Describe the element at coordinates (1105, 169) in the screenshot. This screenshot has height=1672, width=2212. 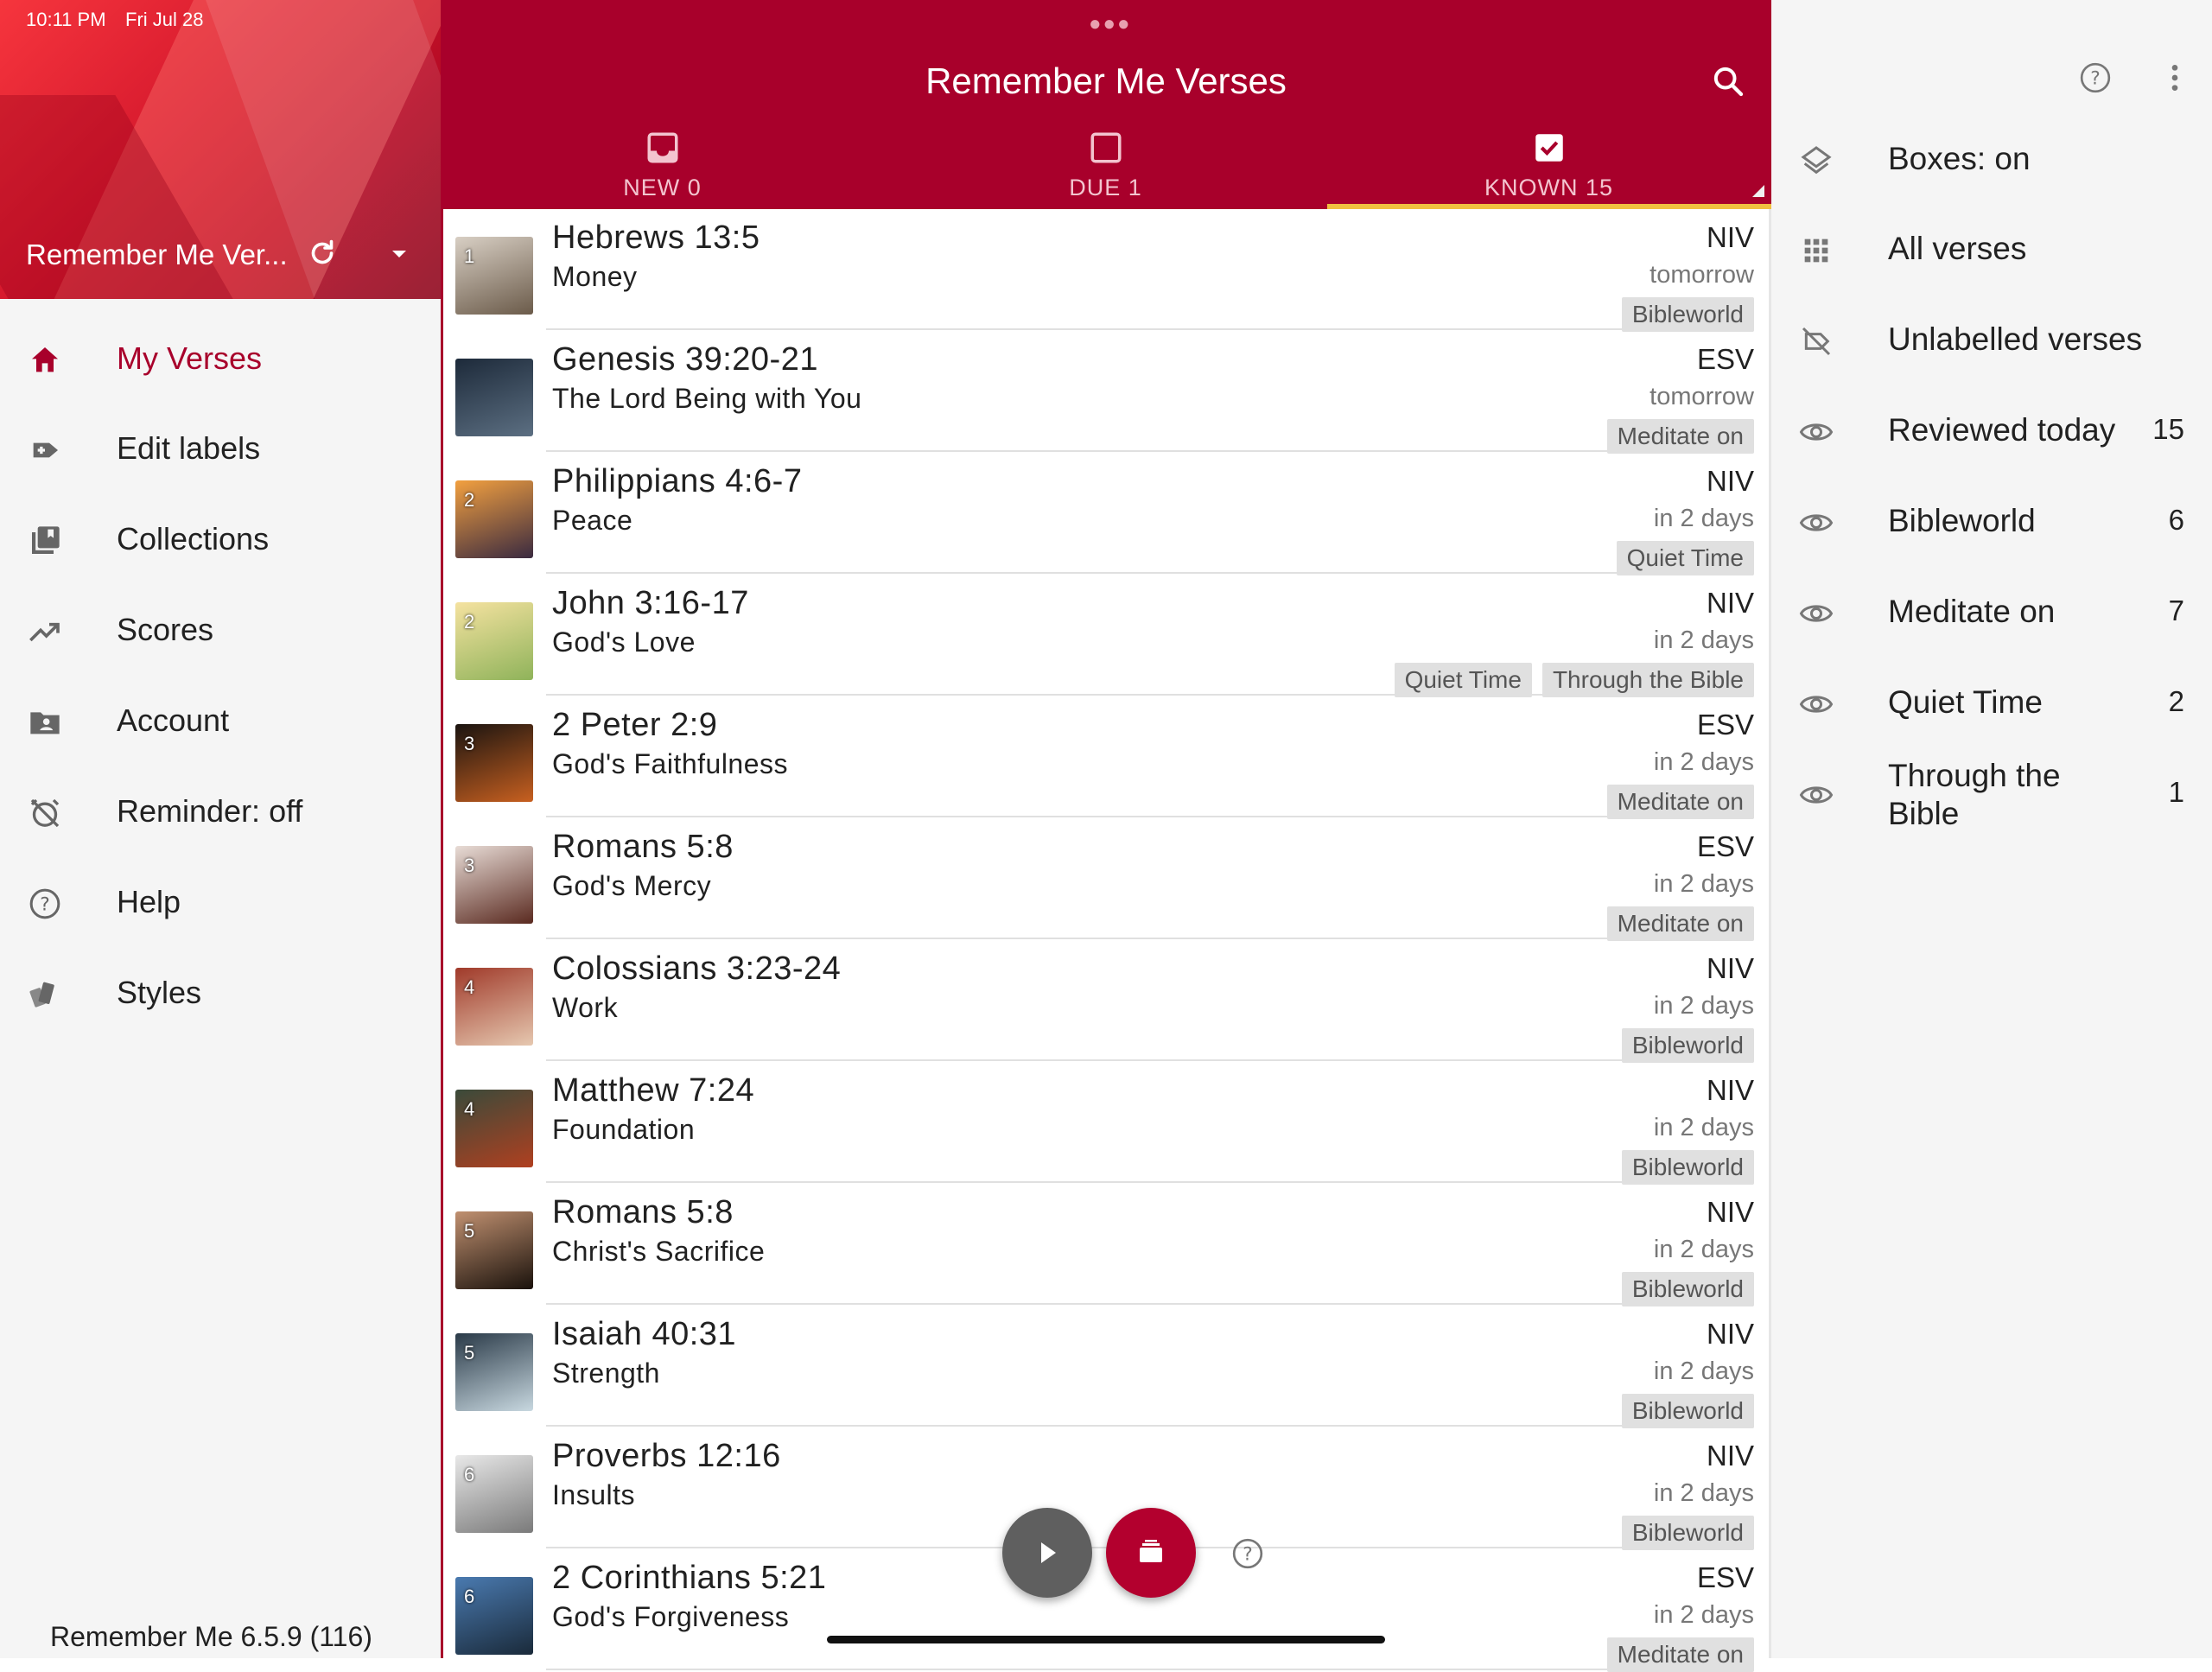
I see `tab-due: DUE 1` at that location.